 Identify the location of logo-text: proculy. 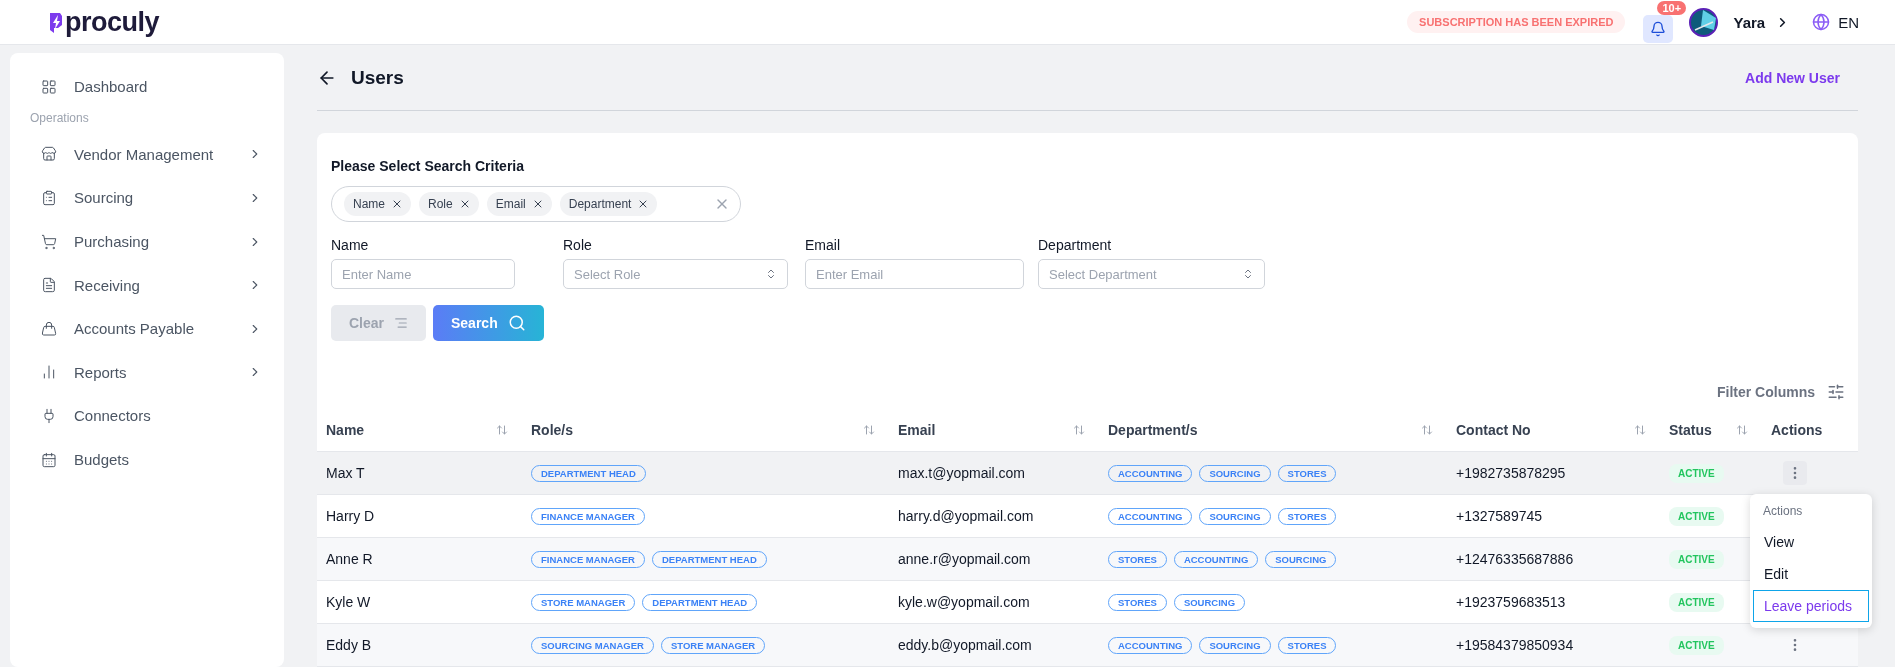
(112, 22).